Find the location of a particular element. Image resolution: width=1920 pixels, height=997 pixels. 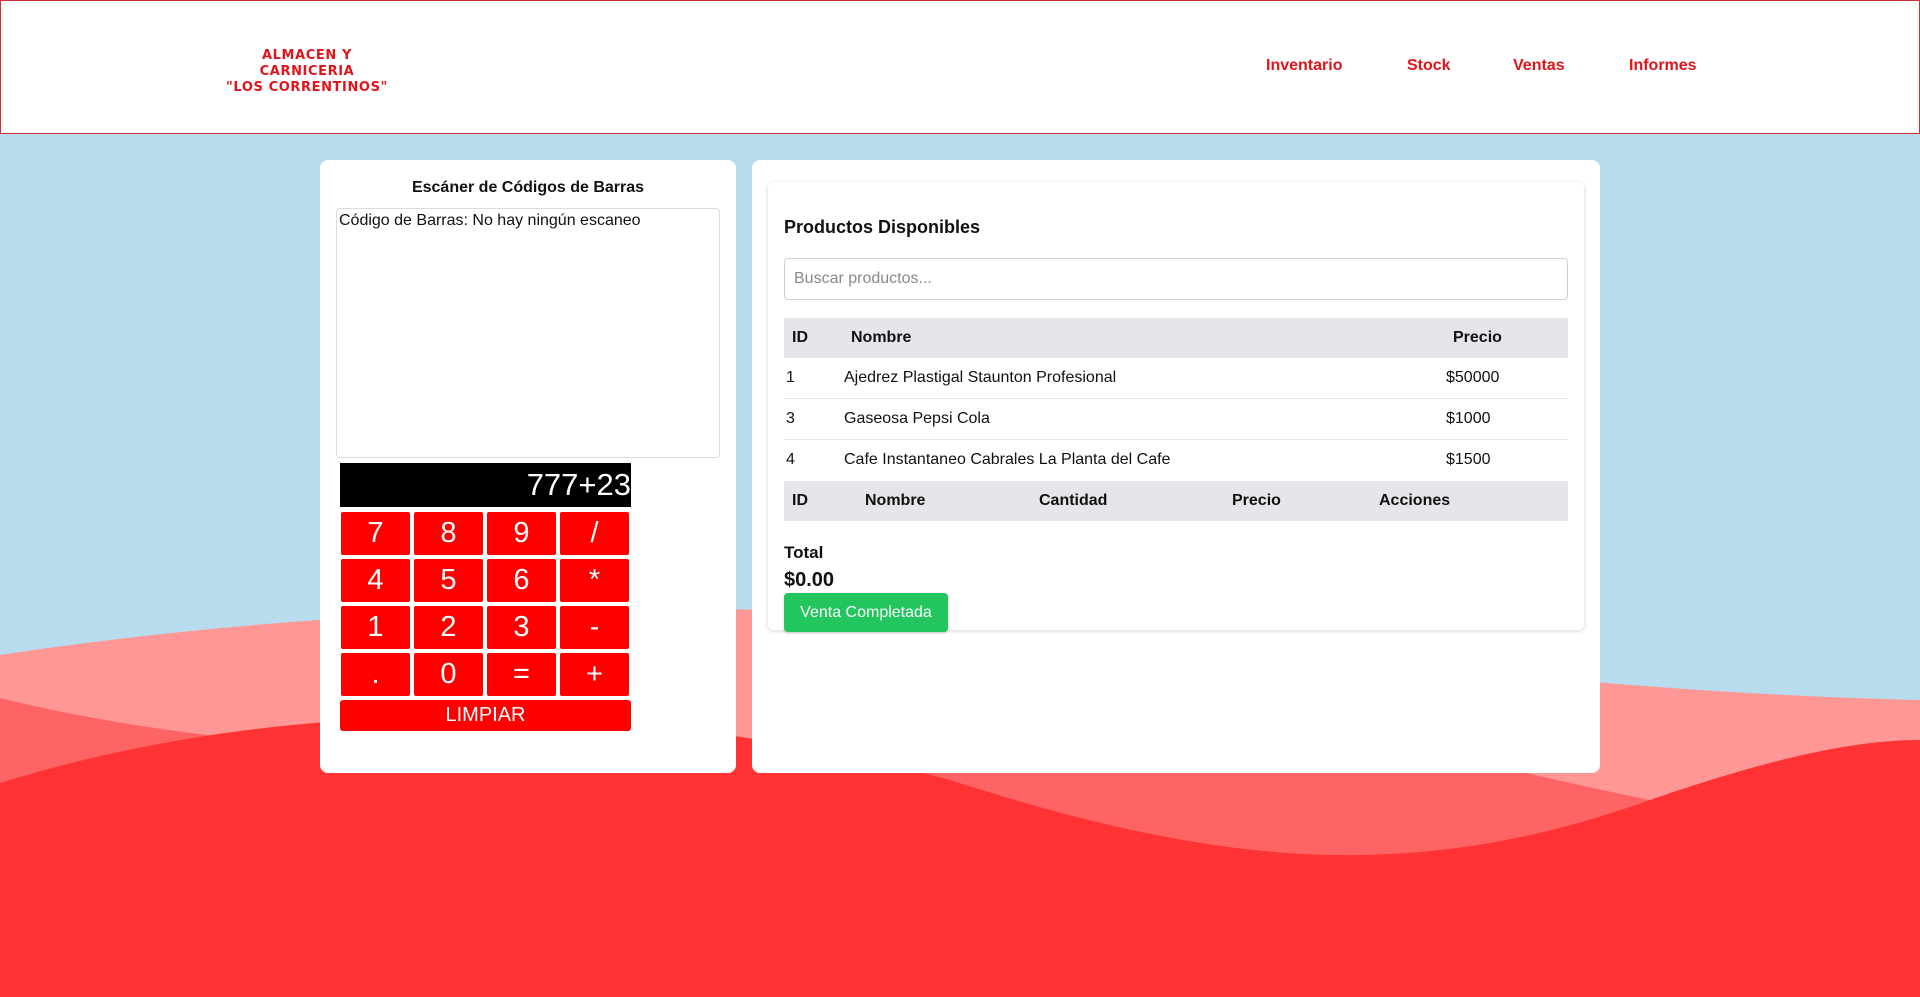

logo-line-2: "LOS CORRENTINOS" is located at coordinates (307, 87).